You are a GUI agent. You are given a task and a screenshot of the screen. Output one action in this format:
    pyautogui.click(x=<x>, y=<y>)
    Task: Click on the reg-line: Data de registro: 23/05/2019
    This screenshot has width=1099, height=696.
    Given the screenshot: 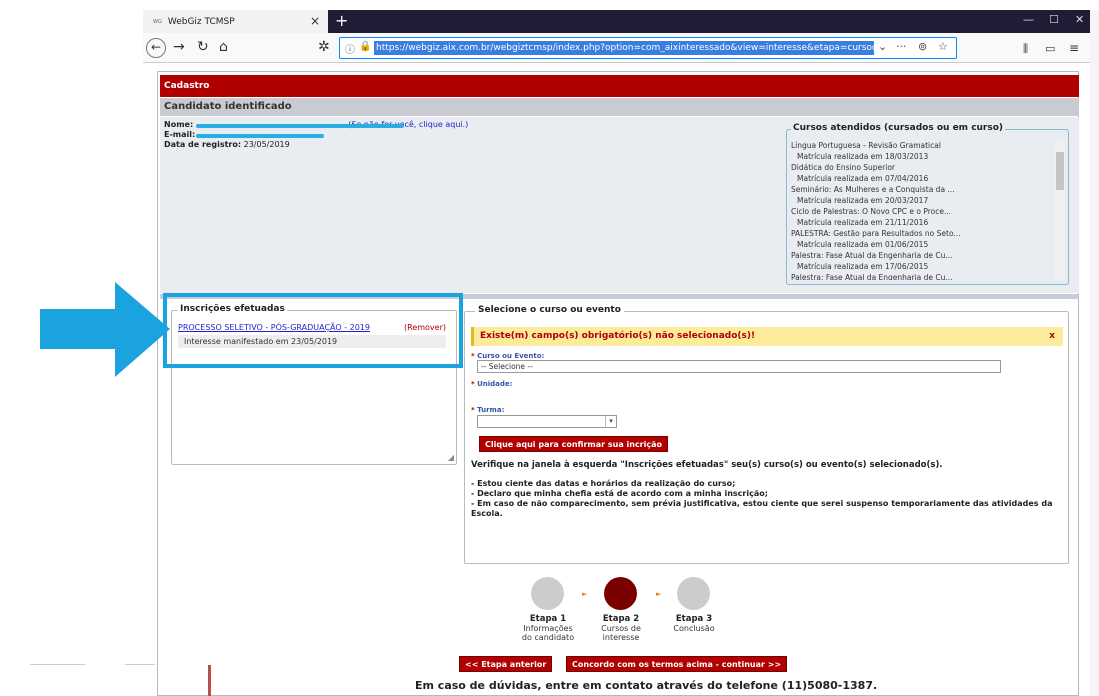 What is the action you would take?
    pyautogui.click(x=227, y=144)
    